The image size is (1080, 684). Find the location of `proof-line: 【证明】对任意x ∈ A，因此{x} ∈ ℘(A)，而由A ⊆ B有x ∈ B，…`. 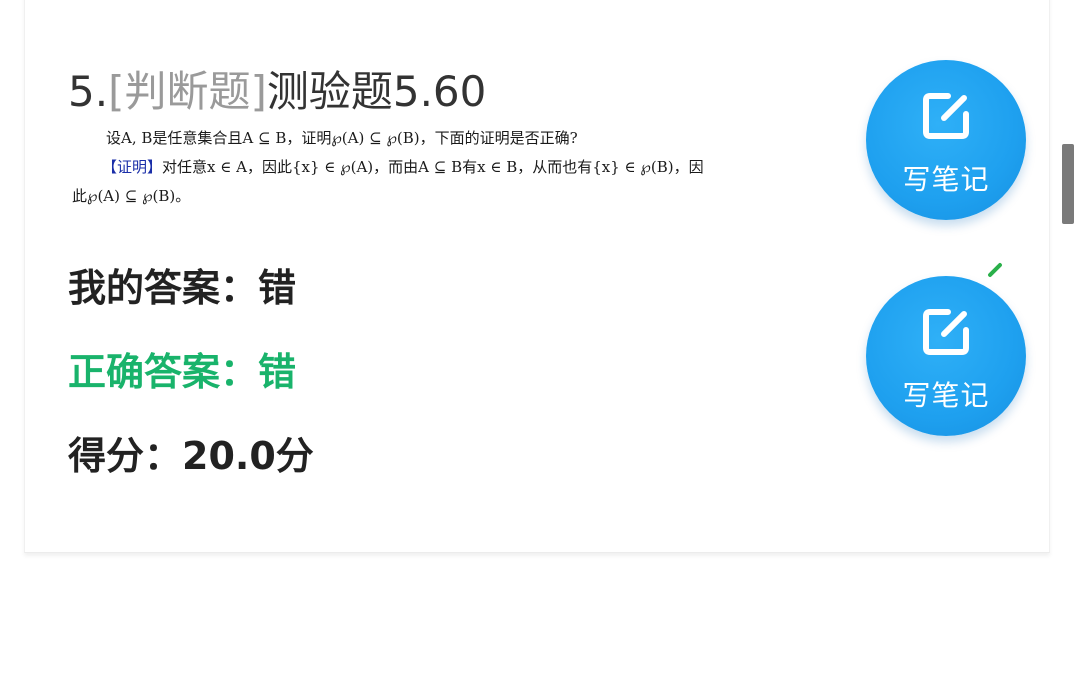

proof-line: 【证明】对任意x ∈ A，因此{x} ∈ ℘(A)，而由A ⊆ B有x ∈ B，… is located at coordinates (442, 167).